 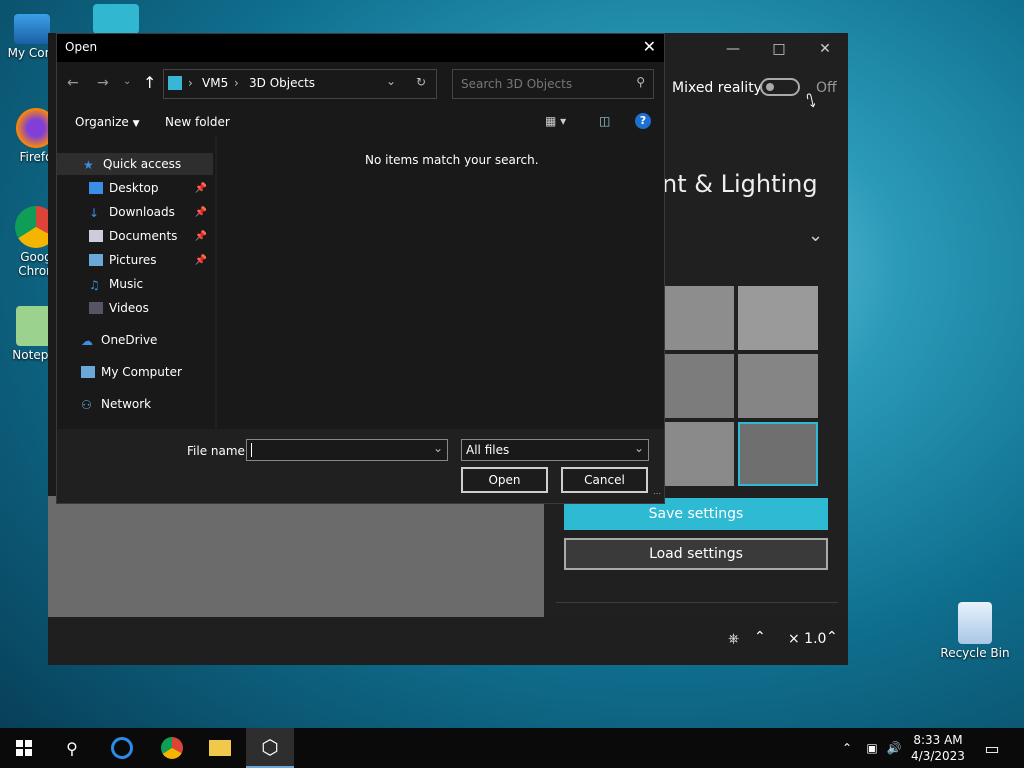 I want to click on nav-pictures: Pictures 📌, so click(x=135, y=260).